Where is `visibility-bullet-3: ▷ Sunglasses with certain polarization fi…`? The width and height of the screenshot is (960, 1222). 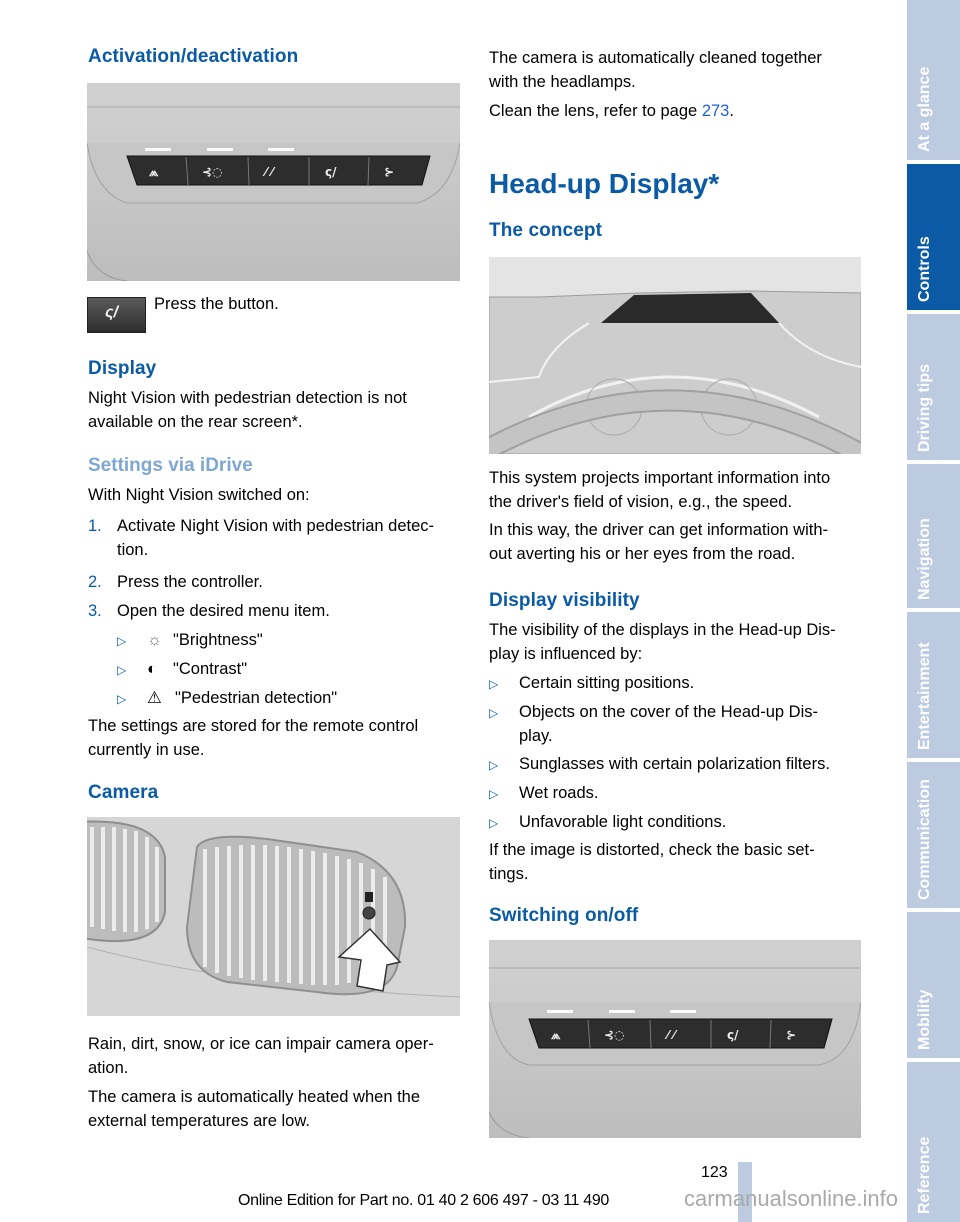 visibility-bullet-3: ▷ Sunglasses with certain polarization fi… is located at coordinates (659, 764).